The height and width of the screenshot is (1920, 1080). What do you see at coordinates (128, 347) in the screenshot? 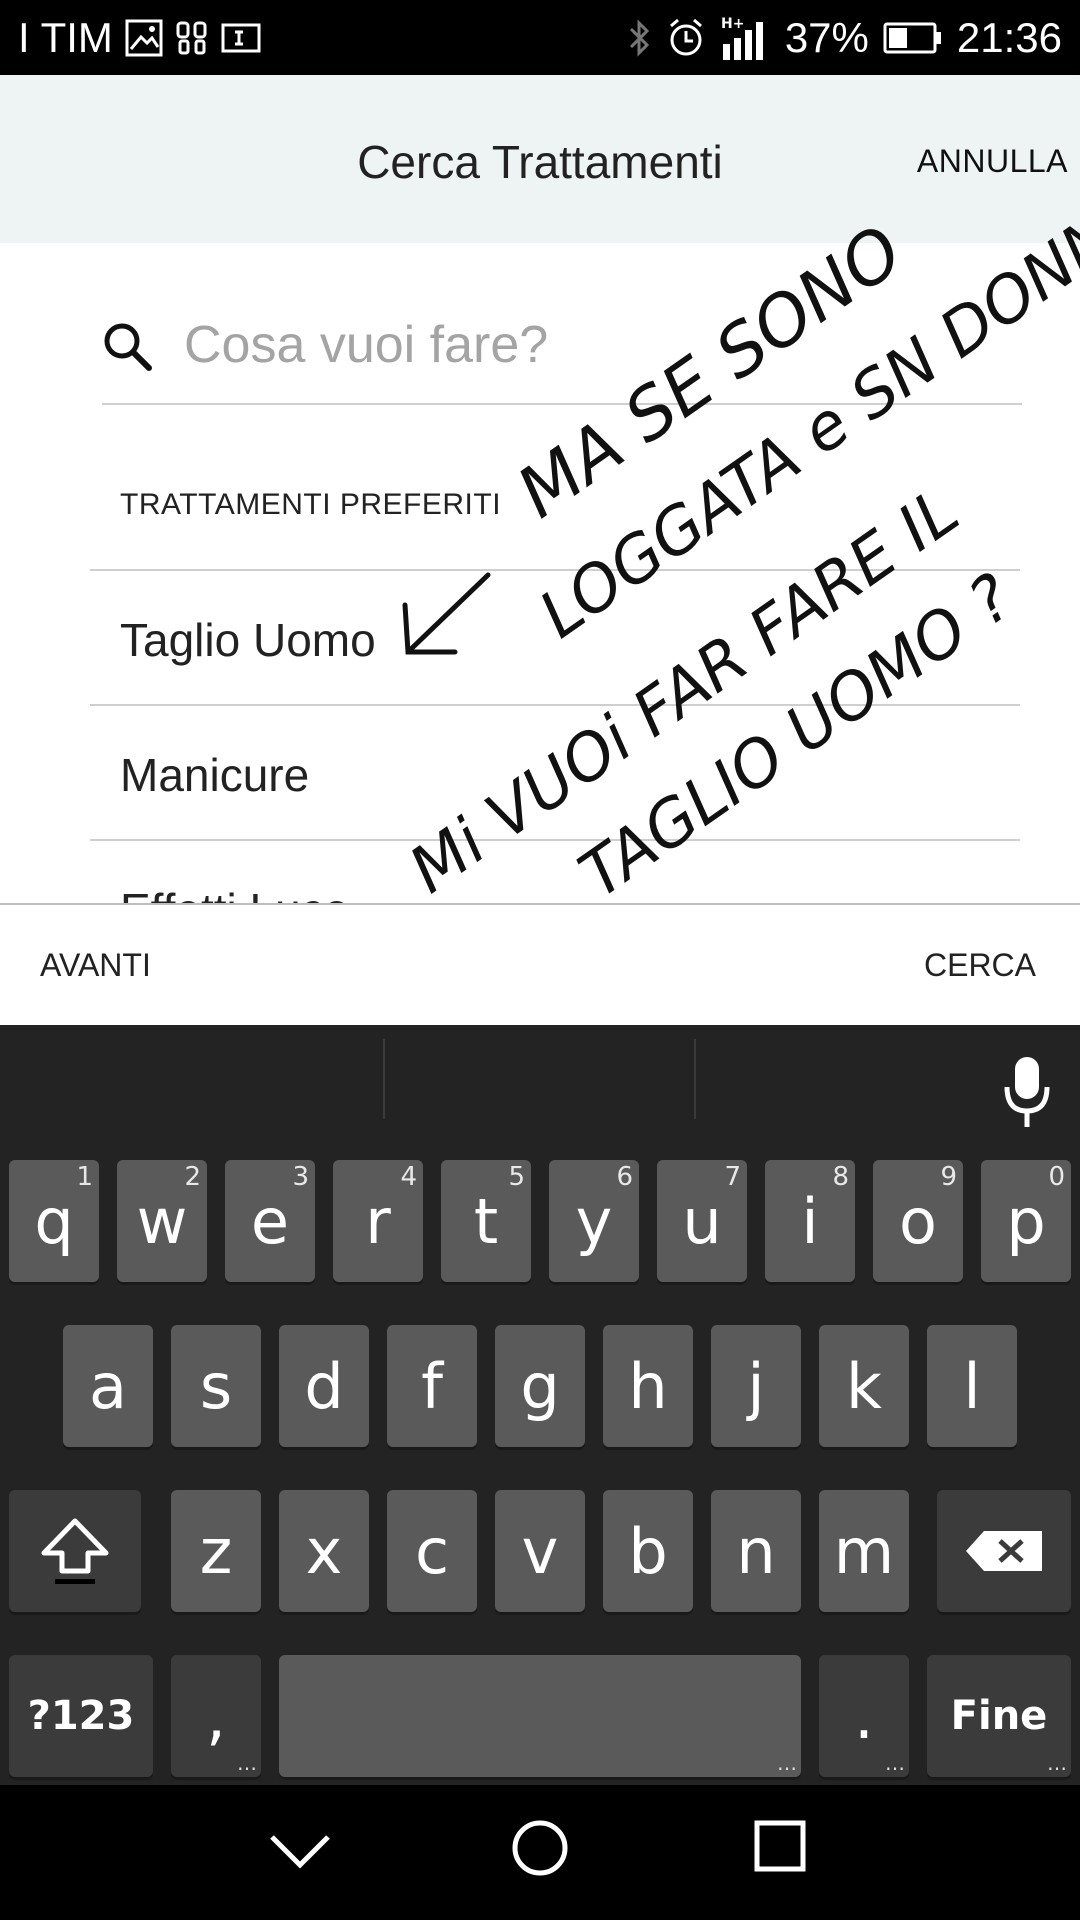
I see `search-icon` at bounding box center [128, 347].